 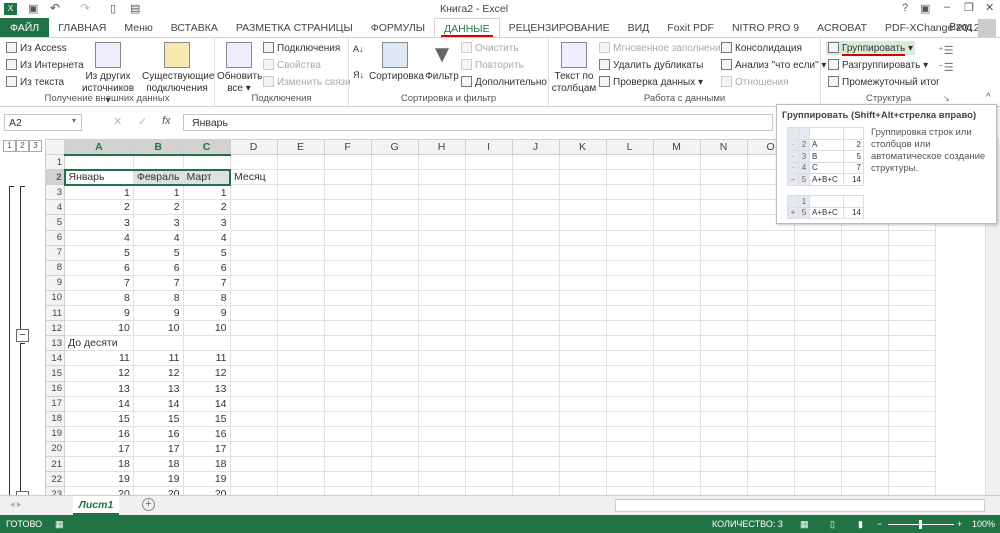 I want to click on row-header: 18, so click(x=55, y=418).